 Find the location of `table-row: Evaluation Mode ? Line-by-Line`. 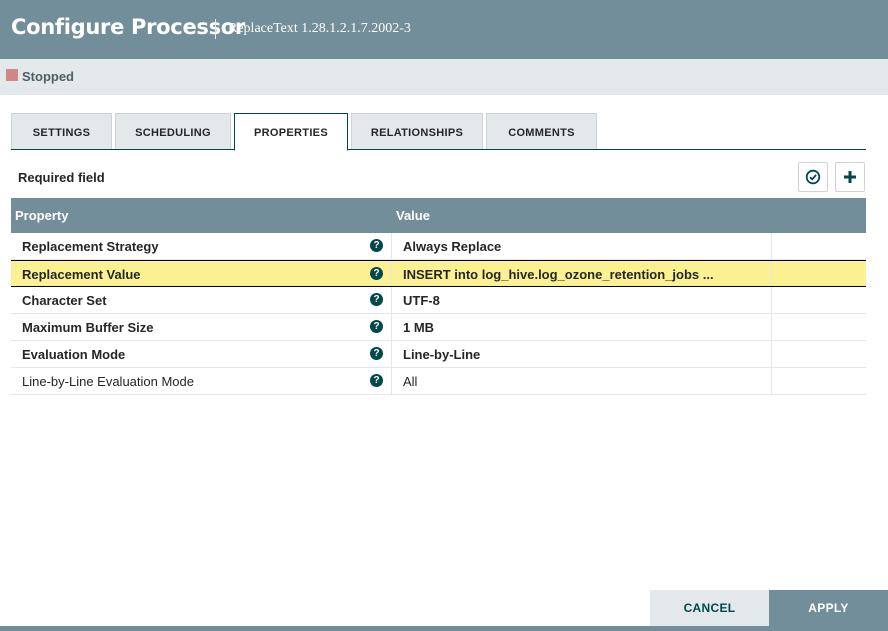

table-row: Evaluation Mode ? Line-by-Line is located at coordinates (438, 354).